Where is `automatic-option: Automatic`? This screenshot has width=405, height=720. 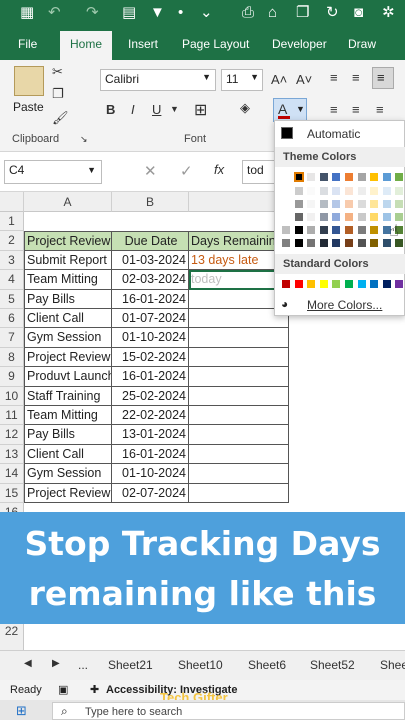
automatic-option: Automatic is located at coordinates (333, 134).